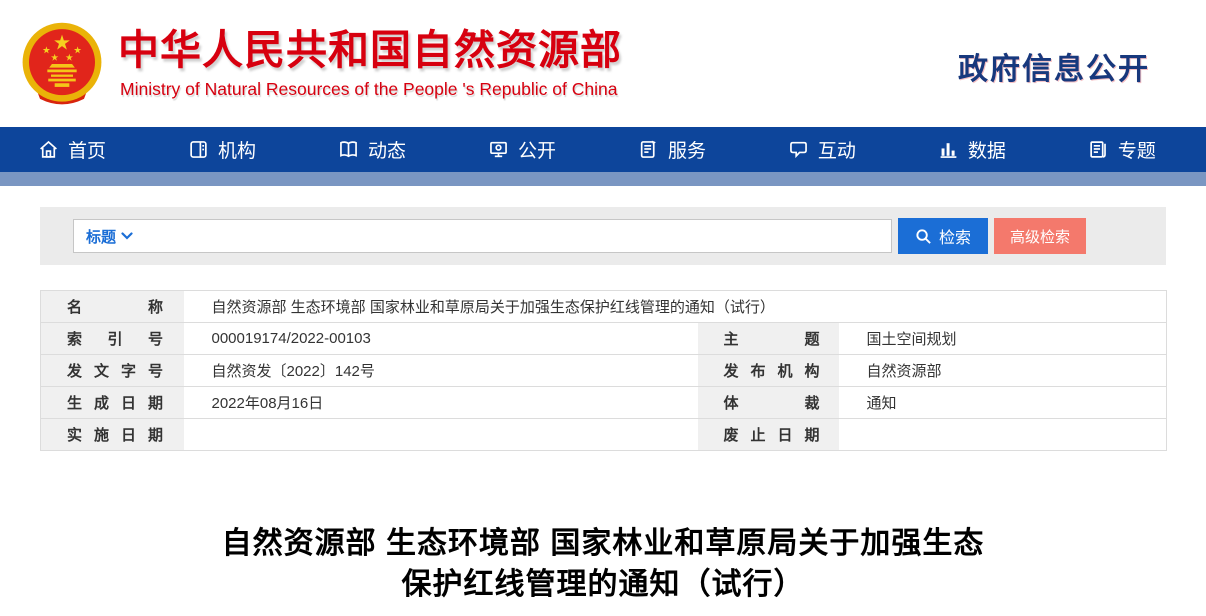 The width and height of the screenshot is (1206, 616). What do you see at coordinates (1002, 370) in the screenshot?
I see `meta-value-issuing-agency: 自然资源部` at bounding box center [1002, 370].